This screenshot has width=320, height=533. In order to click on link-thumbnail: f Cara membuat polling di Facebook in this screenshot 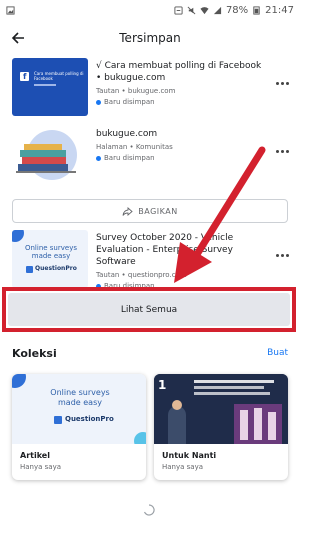, I will do `click(50, 87)`.